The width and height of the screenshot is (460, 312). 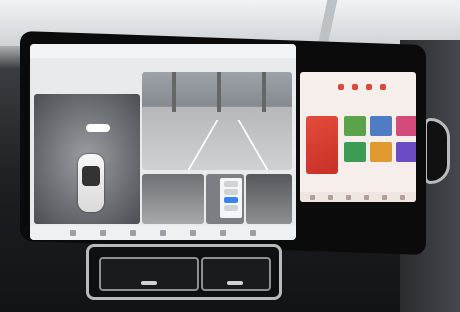 What do you see at coordinates (269, 199) in the screenshot?
I see `right-camera-view` at bounding box center [269, 199].